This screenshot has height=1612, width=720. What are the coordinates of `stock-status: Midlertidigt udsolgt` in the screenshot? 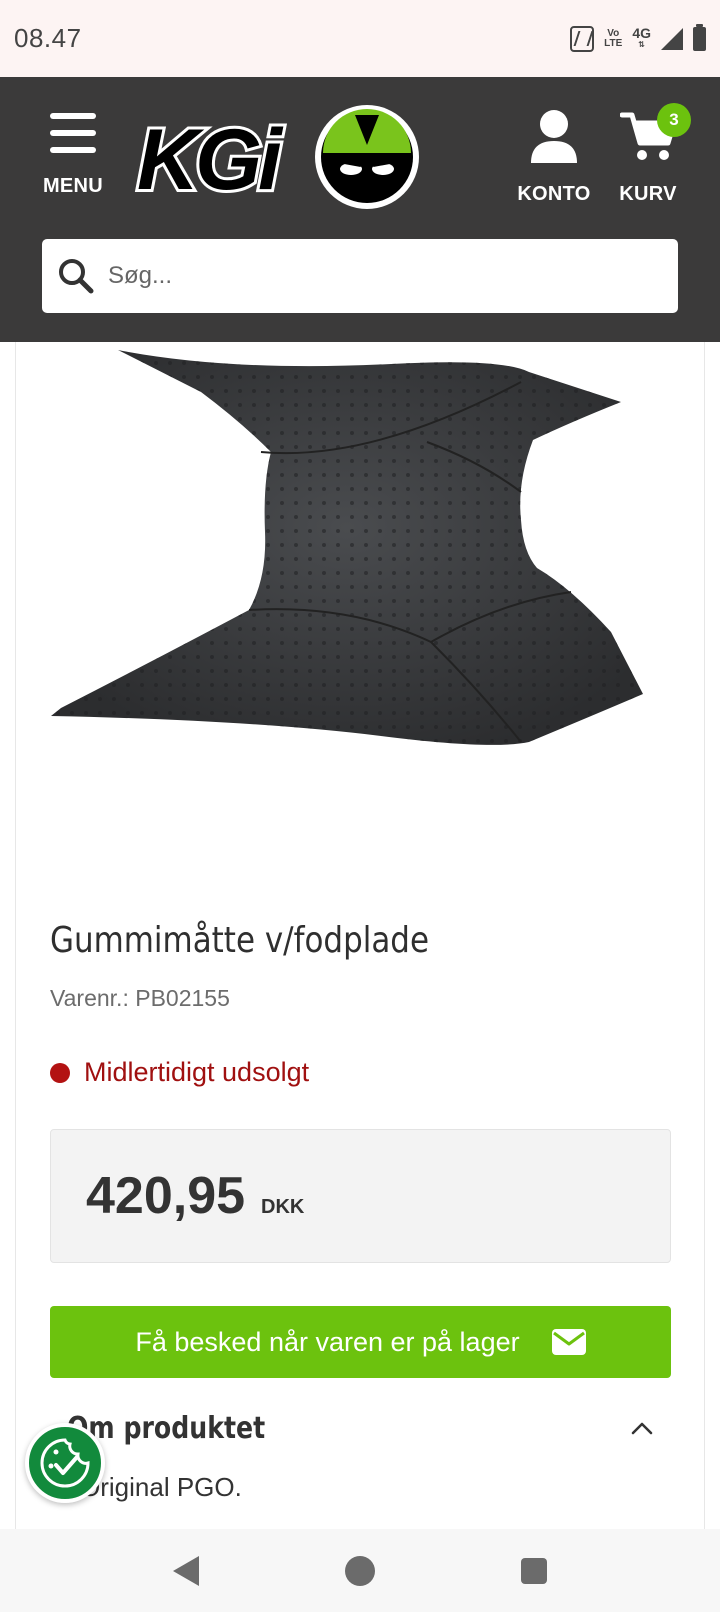 It's located at (179, 1072).